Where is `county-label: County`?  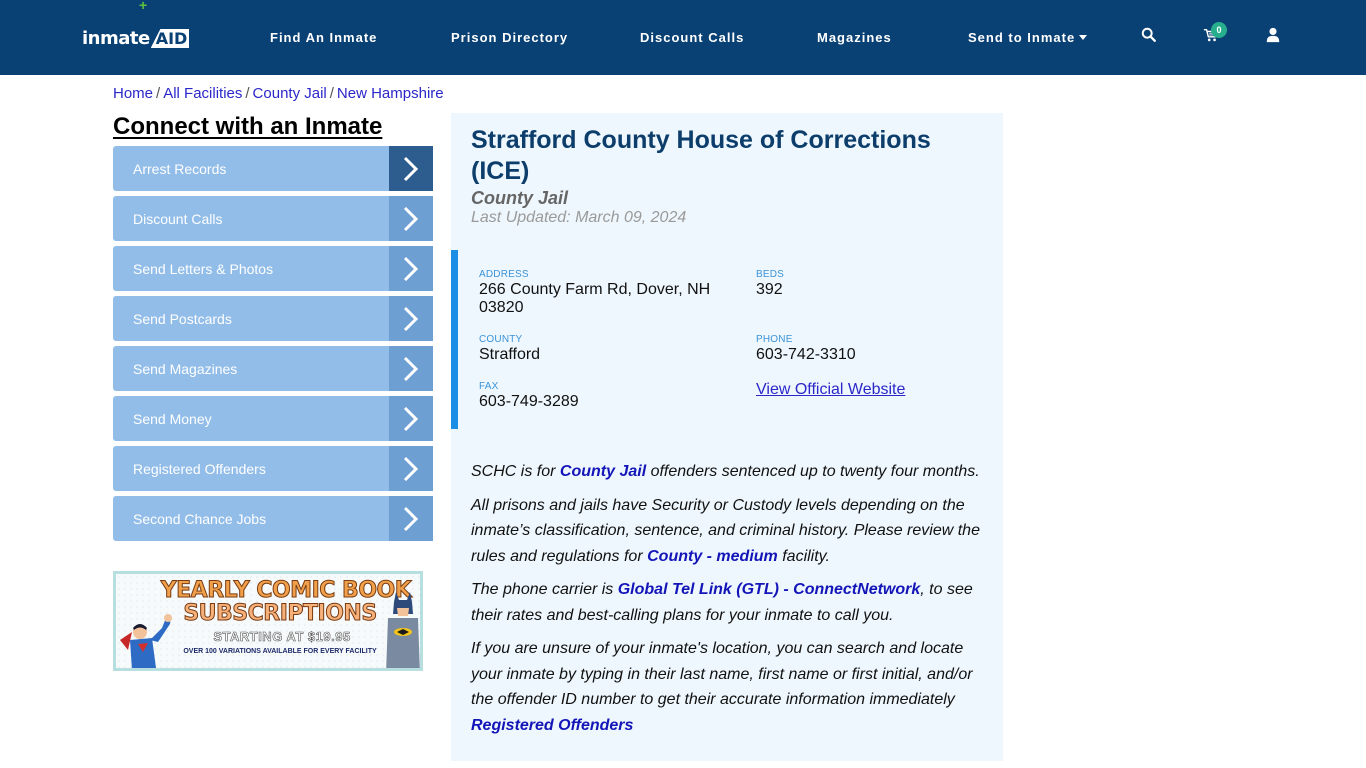
county-label: County is located at coordinates (501, 339).